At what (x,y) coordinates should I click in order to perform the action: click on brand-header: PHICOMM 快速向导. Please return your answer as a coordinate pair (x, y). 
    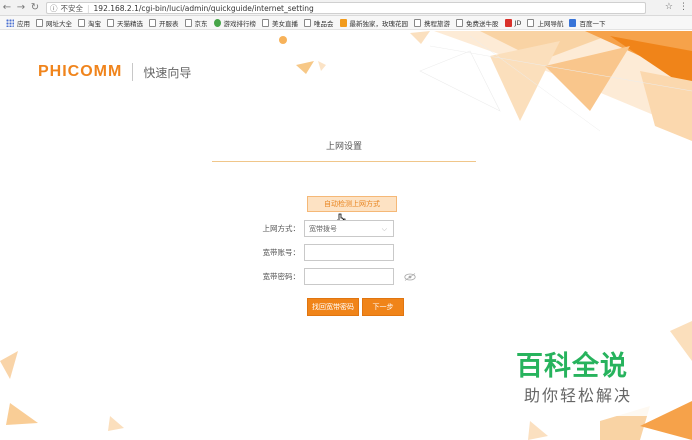
    Looking at the image, I should click on (114, 72).